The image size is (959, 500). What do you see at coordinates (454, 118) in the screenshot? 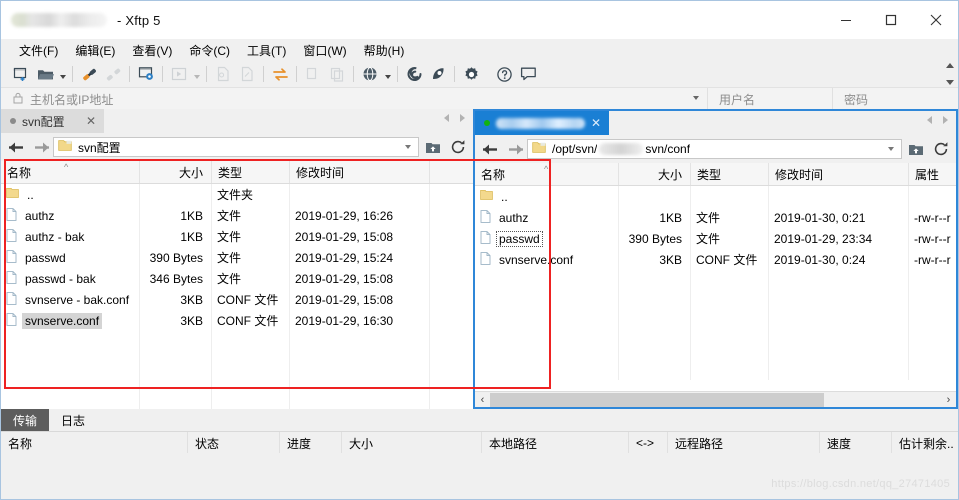
I see `local-tab-nav` at bounding box center [454, 118].